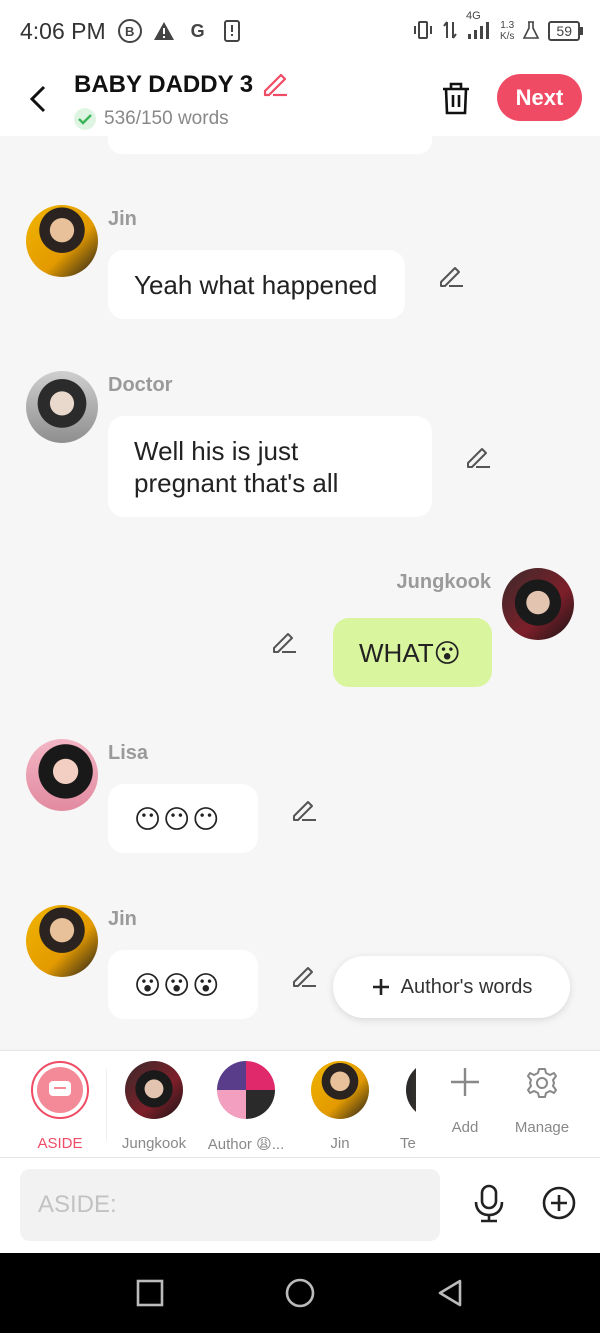 The height and width of the screenshot is (1333, 600). I want to click on chat-bubble-icon, so click(60, 1088).